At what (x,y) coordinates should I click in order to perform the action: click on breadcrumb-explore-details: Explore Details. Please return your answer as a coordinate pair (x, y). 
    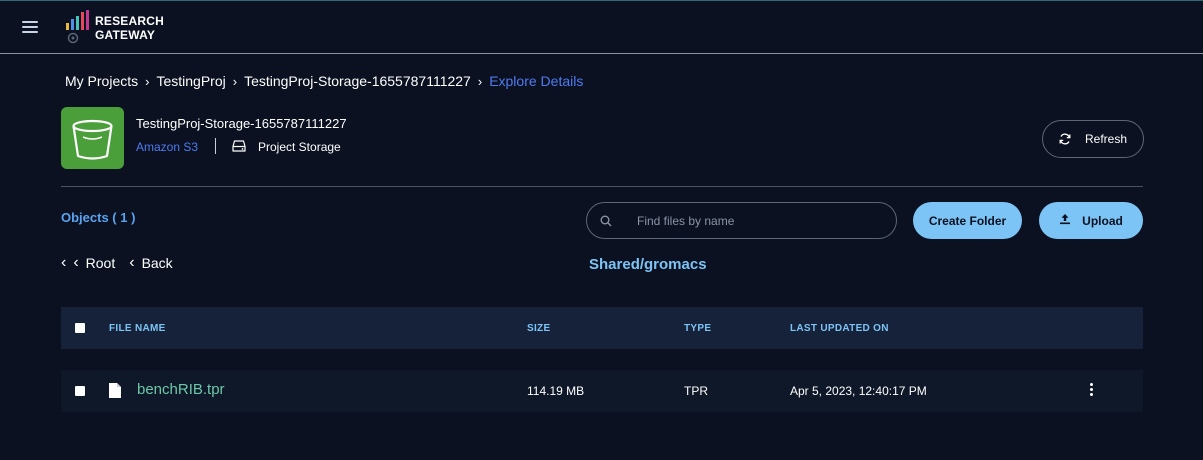
    Looking at the image, I should click on (536, 81).